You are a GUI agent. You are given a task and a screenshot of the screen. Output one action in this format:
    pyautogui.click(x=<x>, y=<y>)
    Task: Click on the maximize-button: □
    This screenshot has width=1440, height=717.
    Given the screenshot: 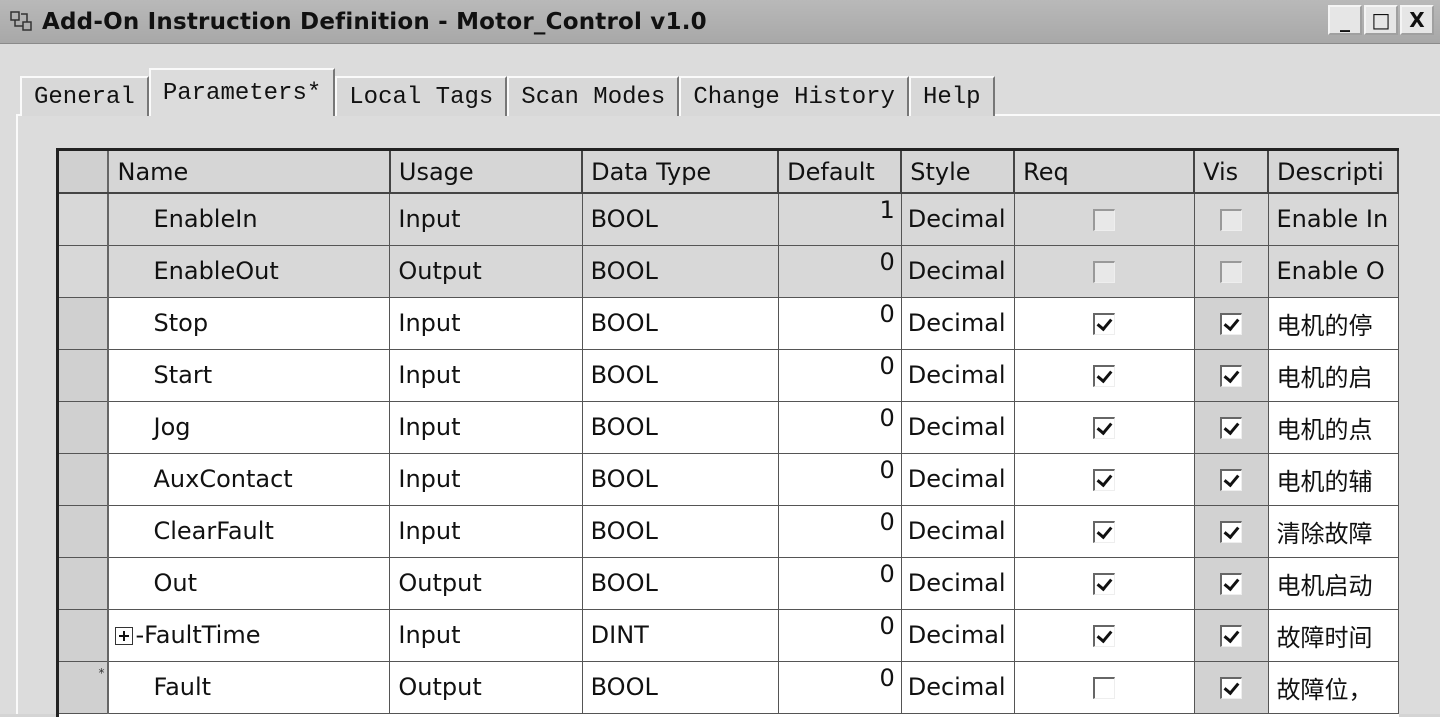 What is the action you would take?
    pyautogui.click(x=1381, y=20)
    